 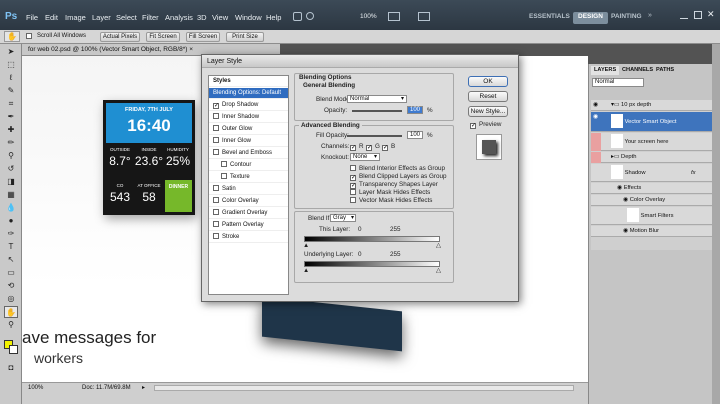 What do you see at coordinates (11, 143) in the screenshot?
I see `brush-tool-icon: ✏` at bounding box center [11, 143].